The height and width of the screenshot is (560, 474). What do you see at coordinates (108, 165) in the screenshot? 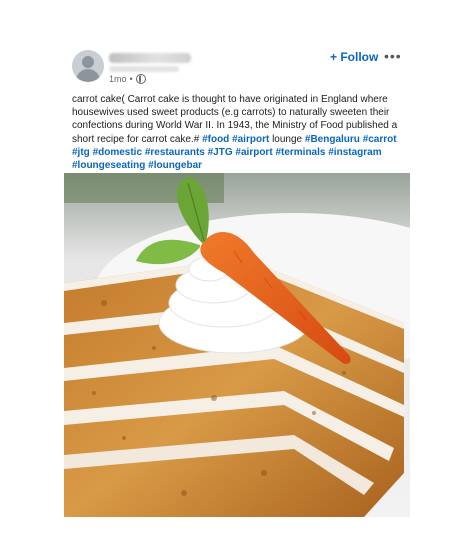
I see `hashtag: #loungeseating` at bounding box center [108, 165].